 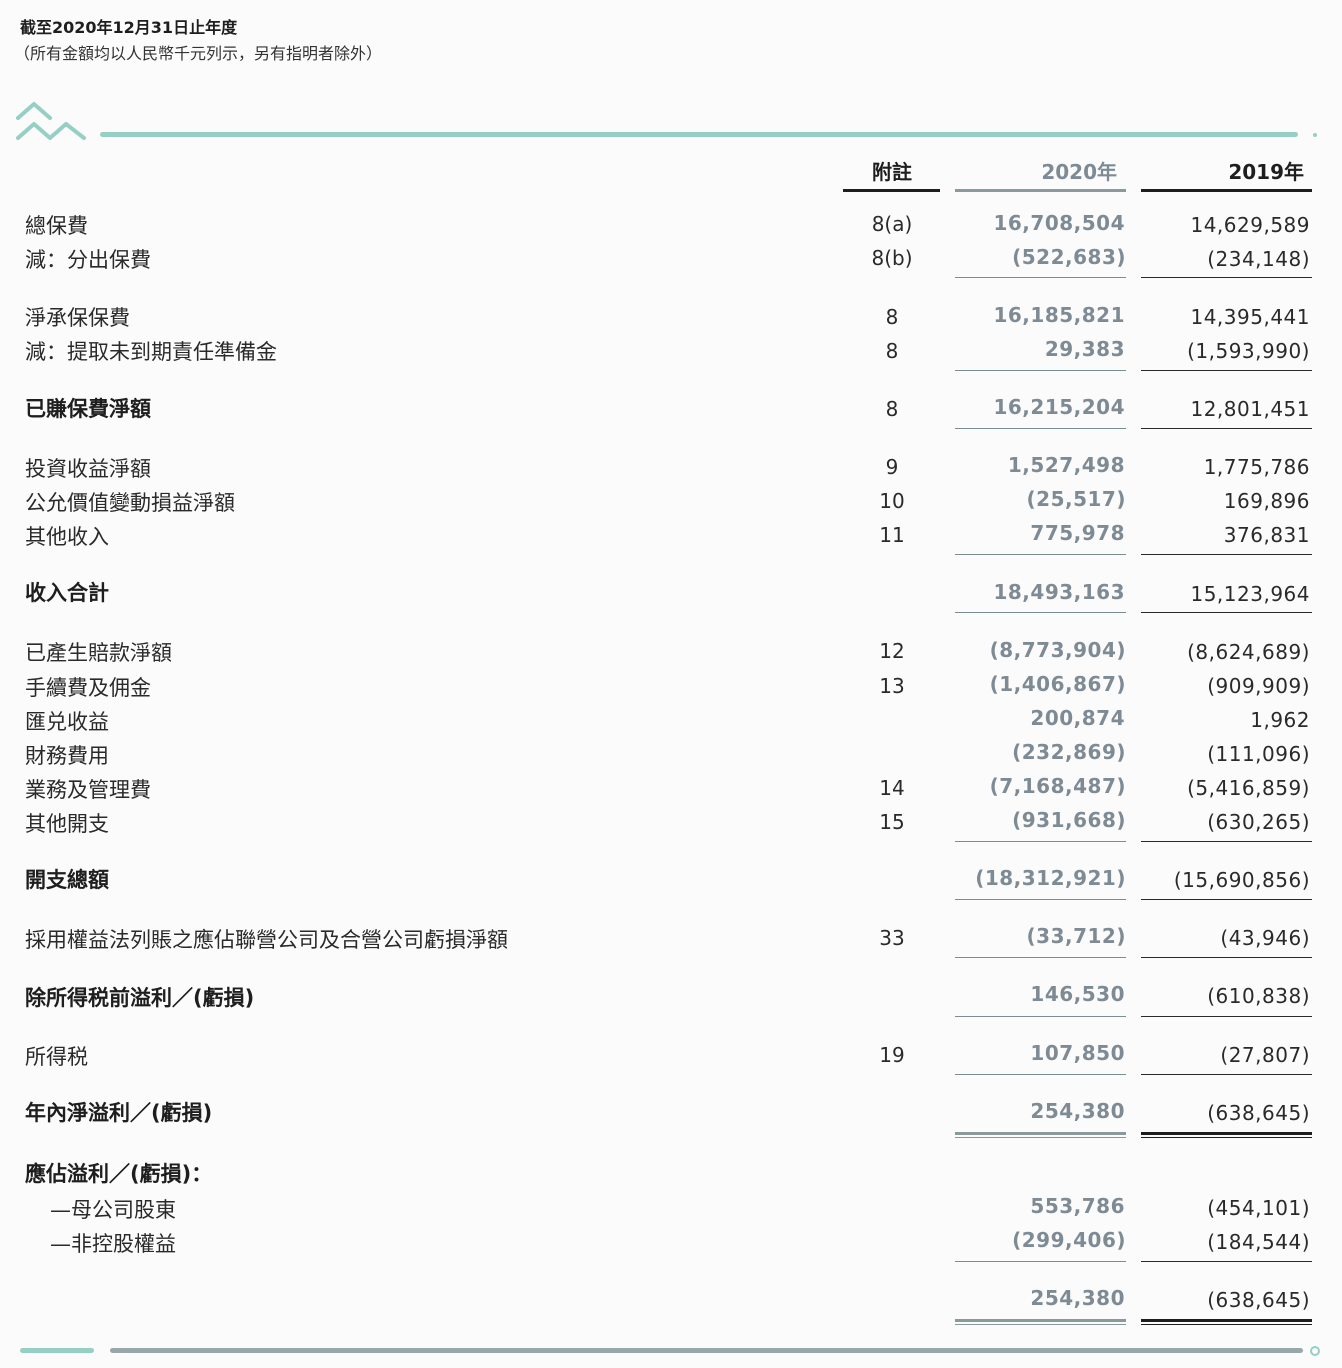 What do you see at coordinates (892, 467) in the screenshot?
I see `row-note: 9` at bounding box center [892, 467].